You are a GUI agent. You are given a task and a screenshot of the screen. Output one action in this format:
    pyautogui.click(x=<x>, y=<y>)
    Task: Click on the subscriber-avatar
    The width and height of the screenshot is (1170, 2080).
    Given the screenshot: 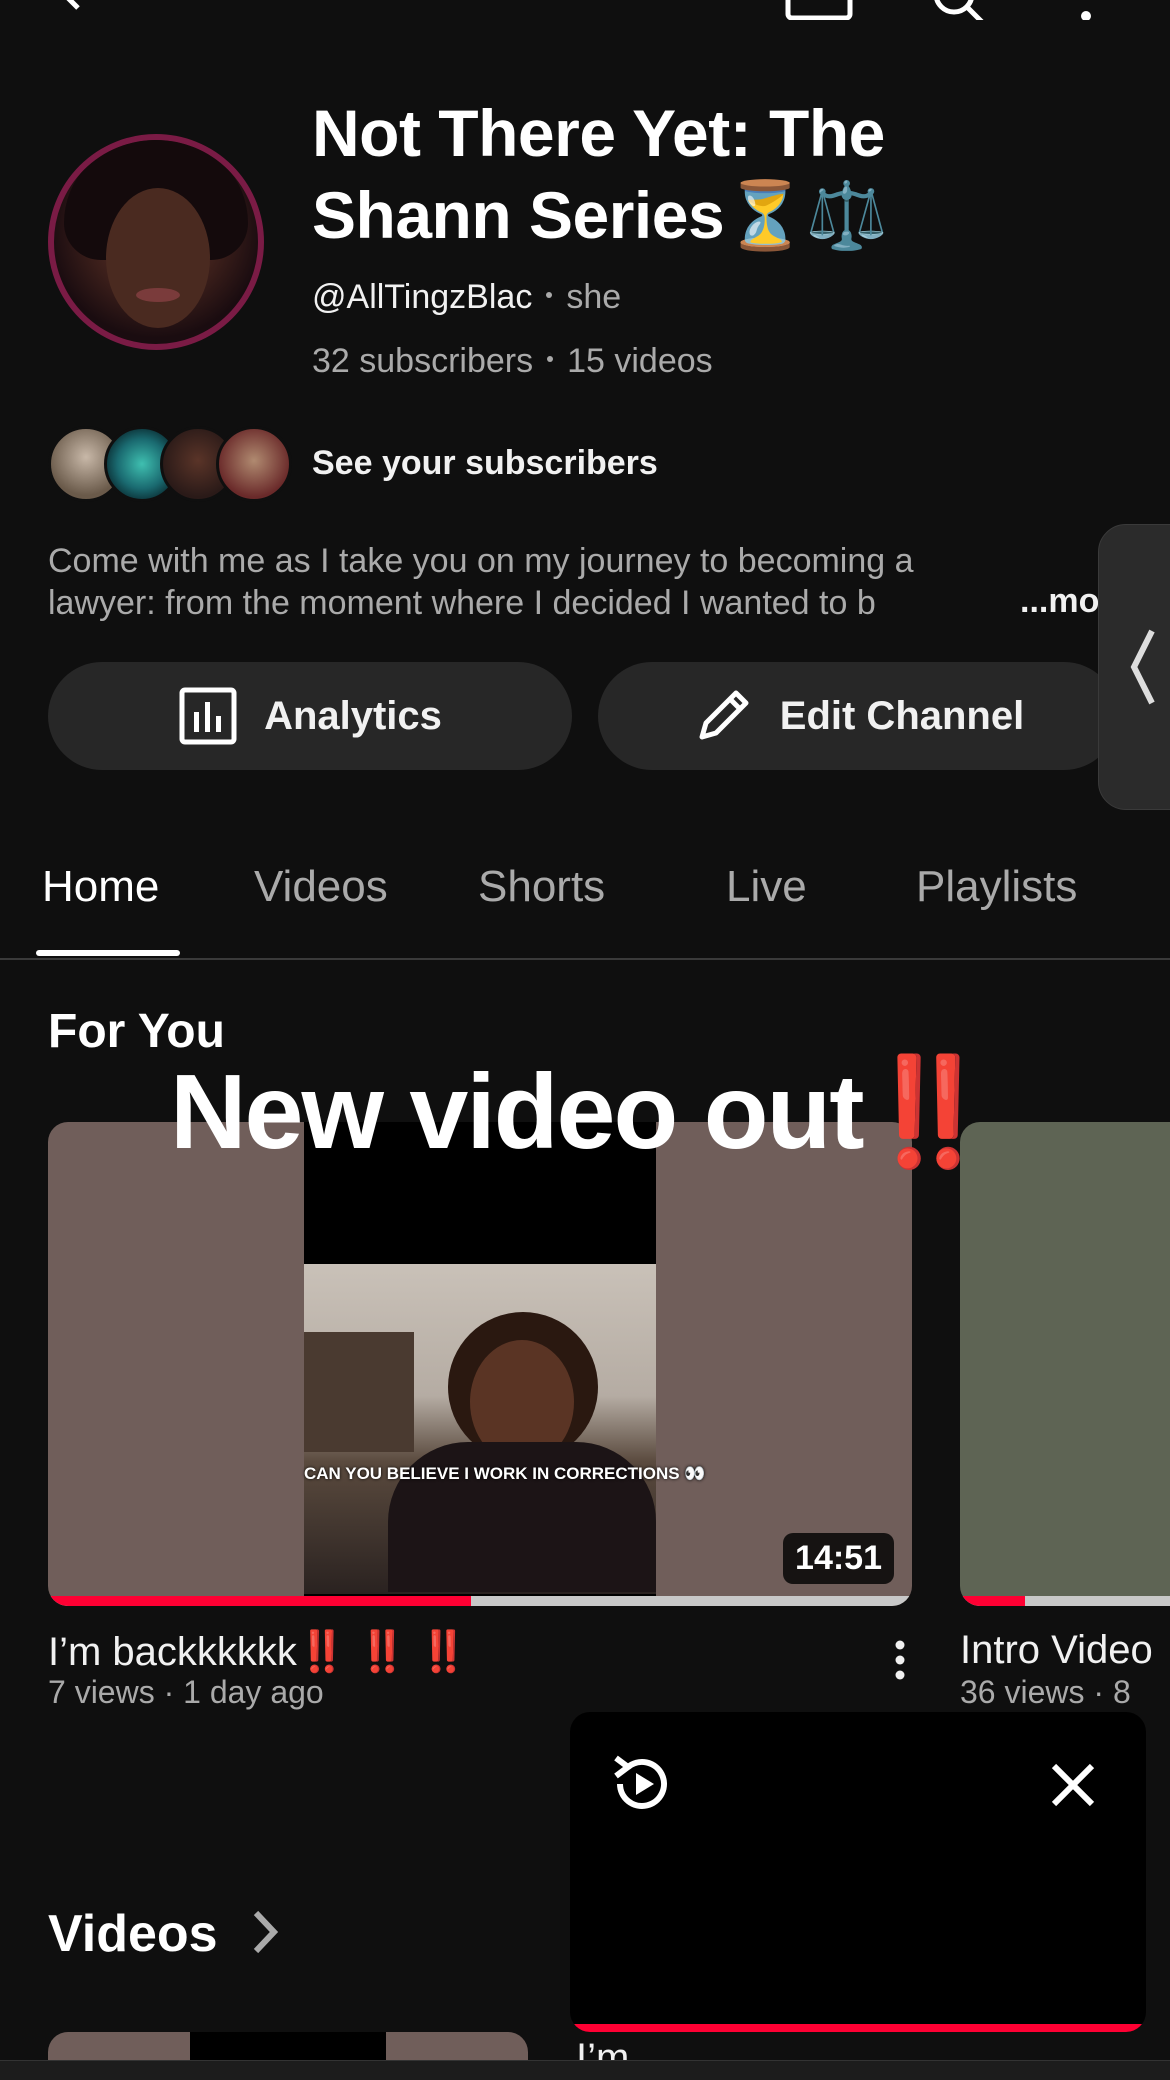 What is the action you would take?
    pyautogui.click(x=254, y=464)
    